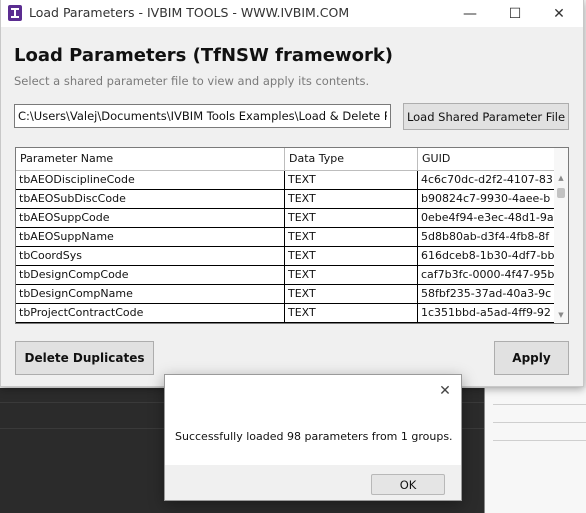 The image size is (586, 513). What do you see at coordinates (561, 193) in the screenshot?
I see `scroll-thumb` at bounding box center [561, 193].